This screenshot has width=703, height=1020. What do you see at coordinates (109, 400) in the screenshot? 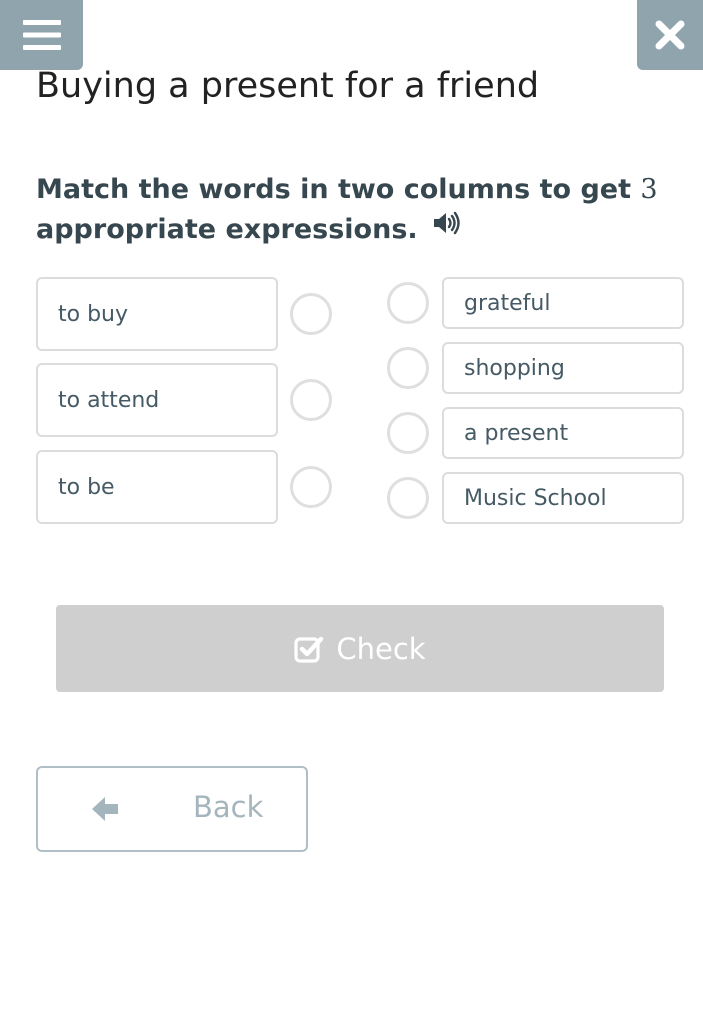
I see `left-item-label: to attend` at bounding box center [109, 400].